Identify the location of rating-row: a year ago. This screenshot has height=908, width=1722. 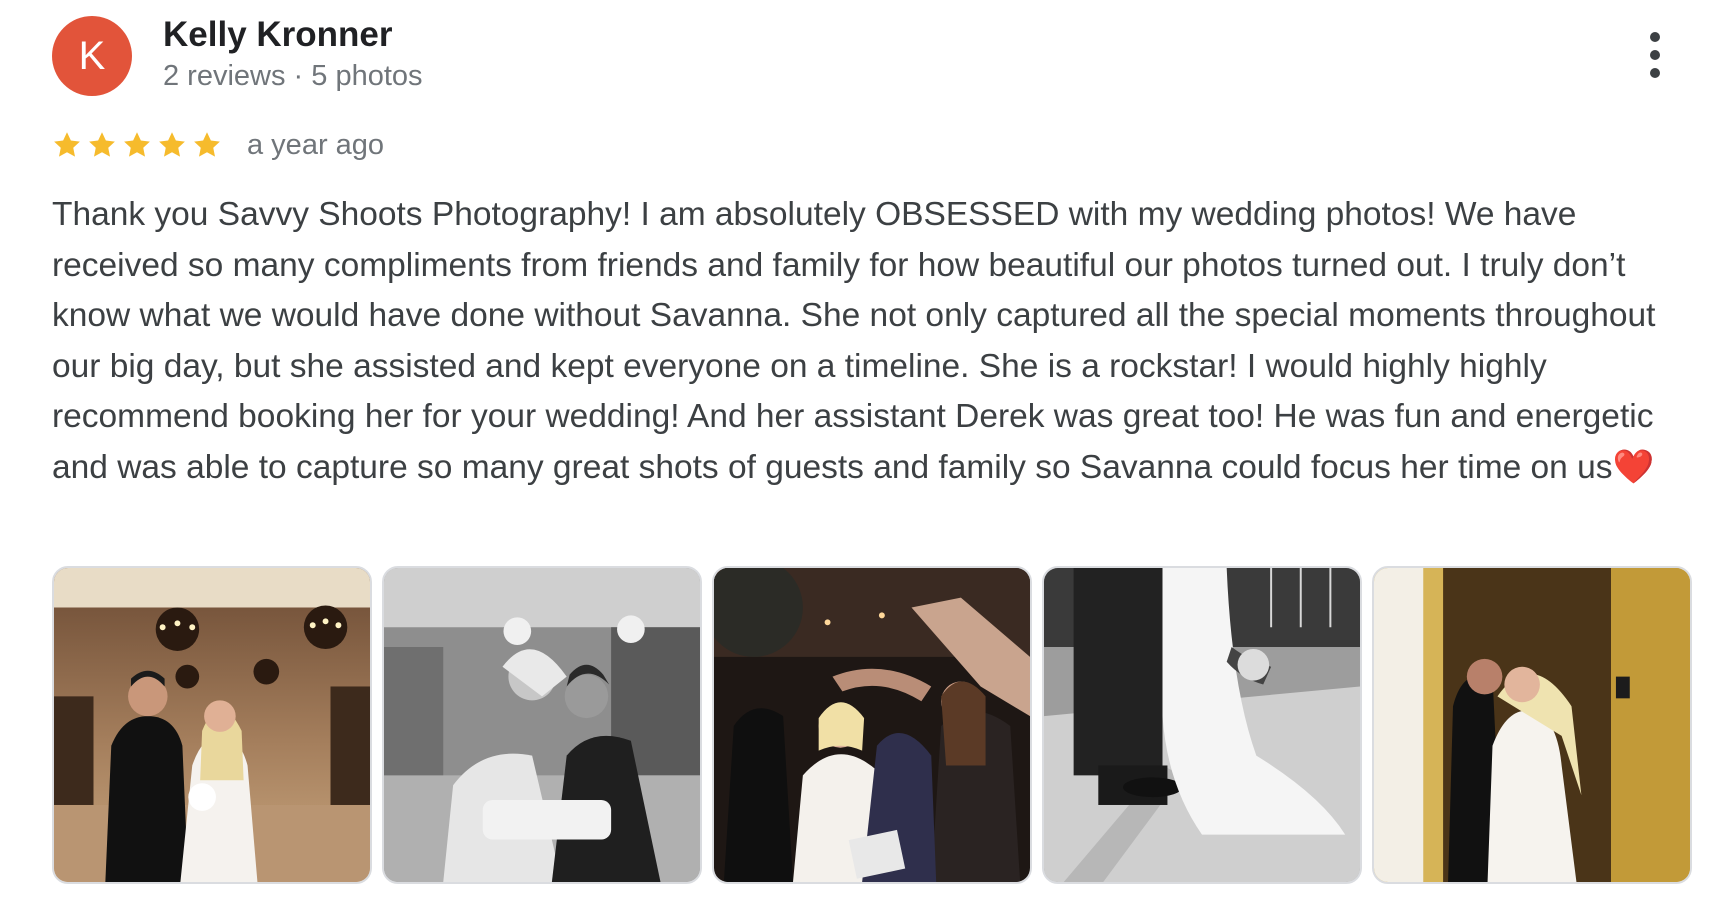
(218, 145).